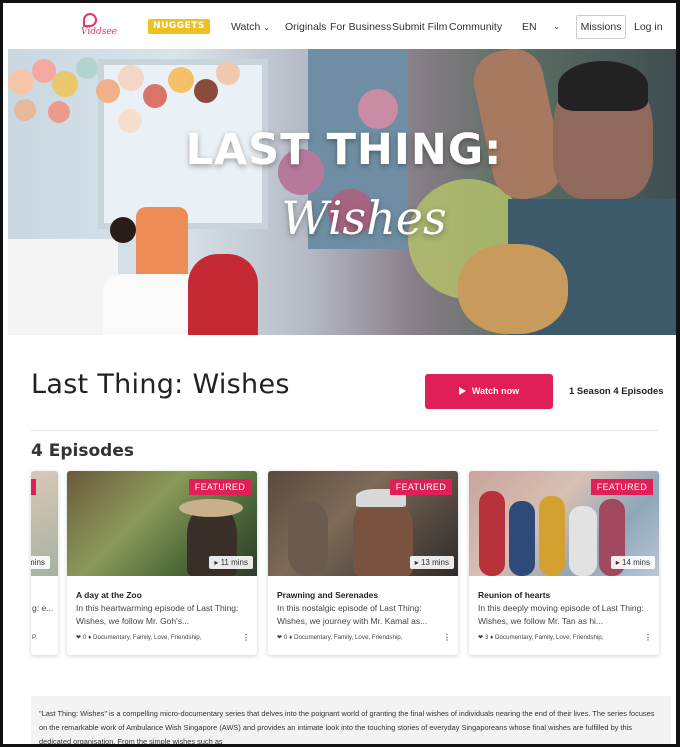  What do you see at coordinates (364, 218) in the screenshot?
I see `hero-subtitle: Wishes` at bounding box center [364, 218].